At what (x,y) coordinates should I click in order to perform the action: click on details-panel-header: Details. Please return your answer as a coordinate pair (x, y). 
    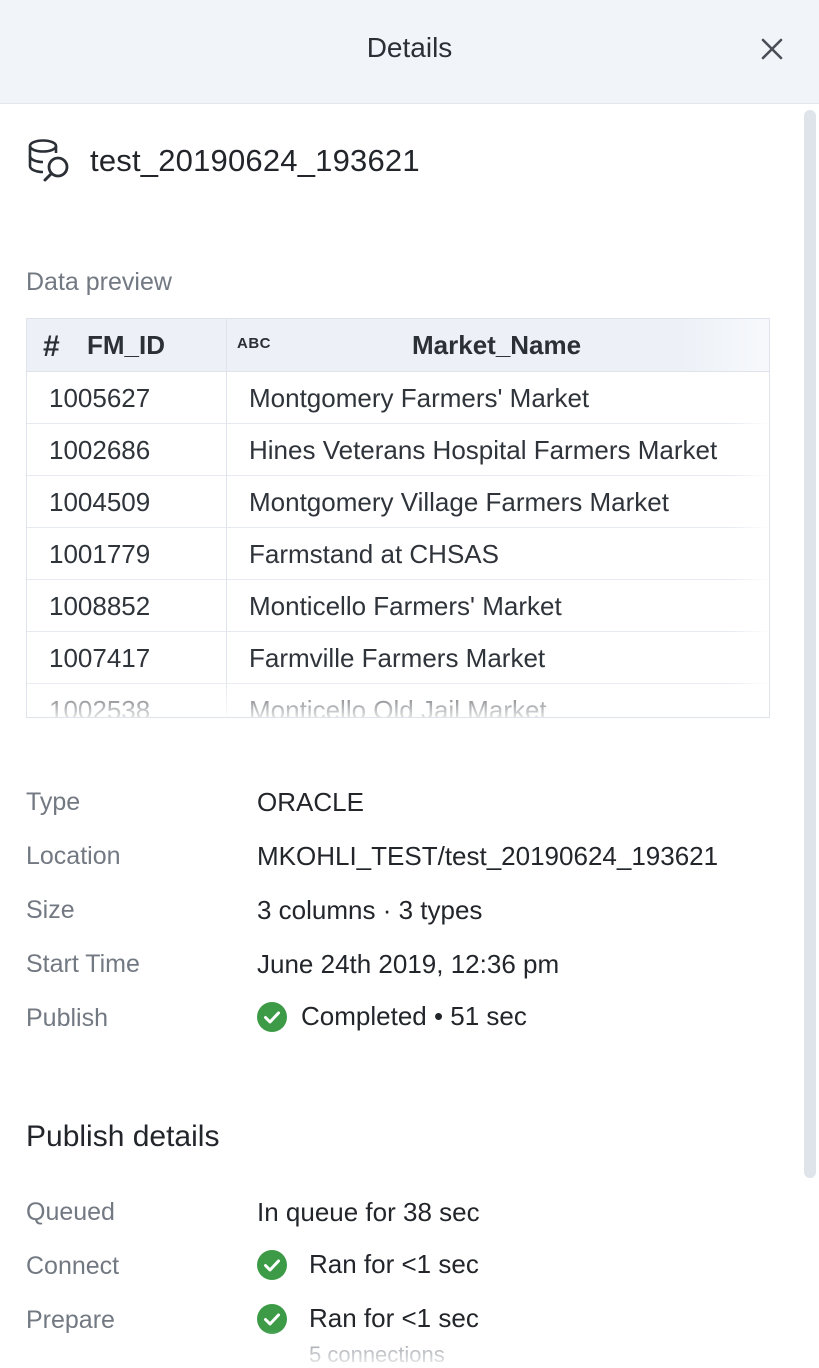
    Looking at the image, I should click on (409, 52).